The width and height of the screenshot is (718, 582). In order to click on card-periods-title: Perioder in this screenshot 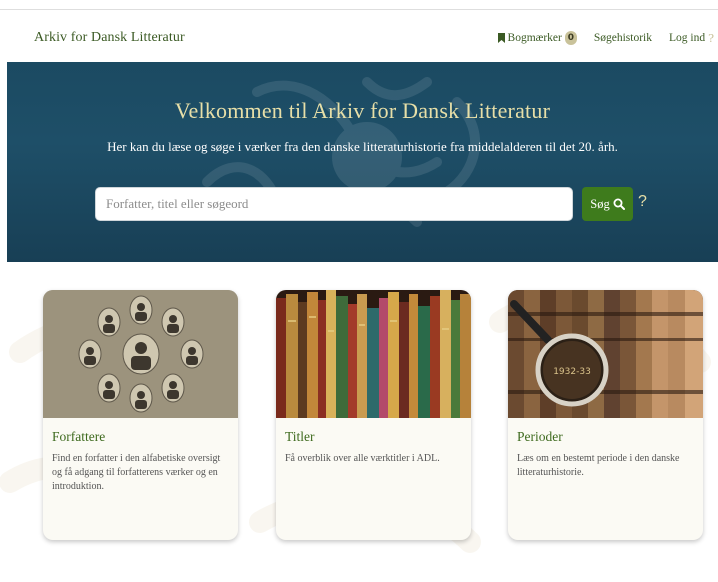, I will do `click(540, 437)`.